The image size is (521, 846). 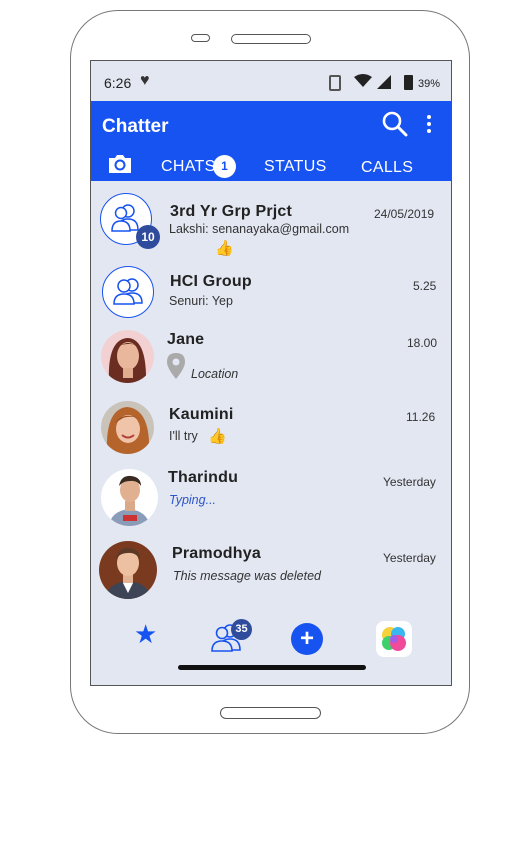 What do you see at coordinates (271, 141) in the screenshot?
I see `app-bar: Chatter CHATS 1 STATUS CALLS` at bounding box center [271, 141].